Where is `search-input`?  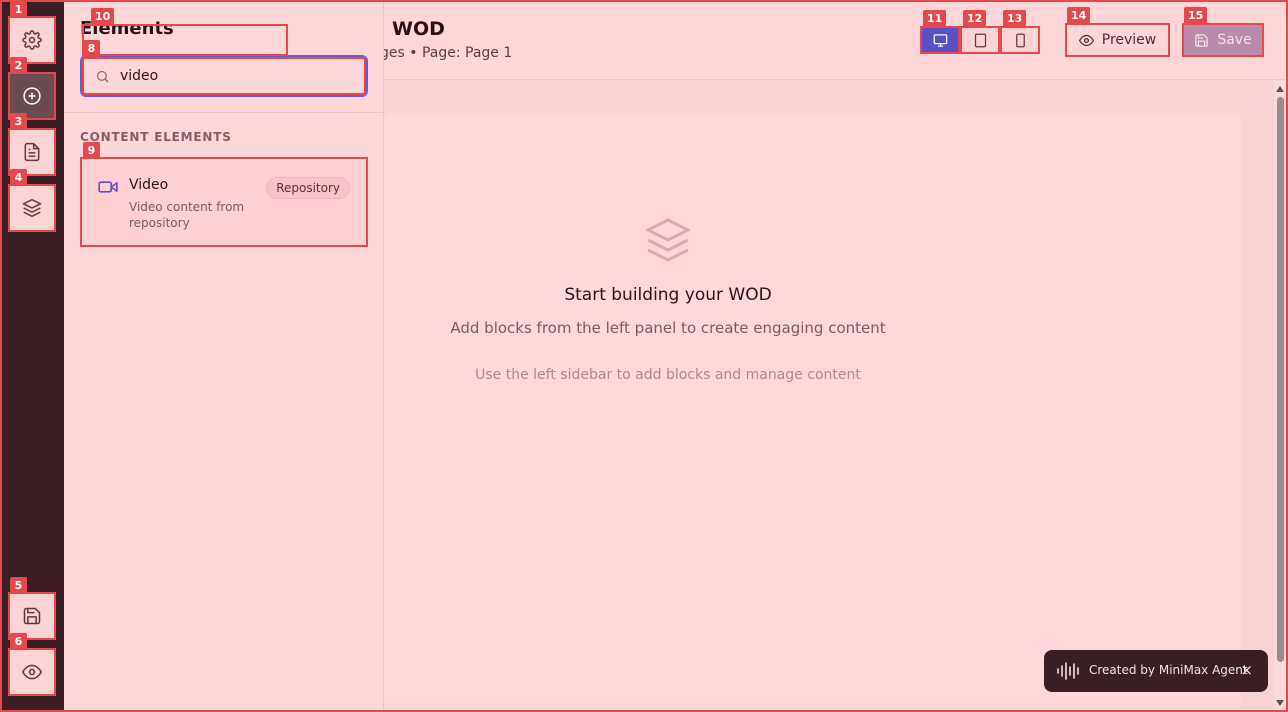
search-input is located at coordinates (240, 76).